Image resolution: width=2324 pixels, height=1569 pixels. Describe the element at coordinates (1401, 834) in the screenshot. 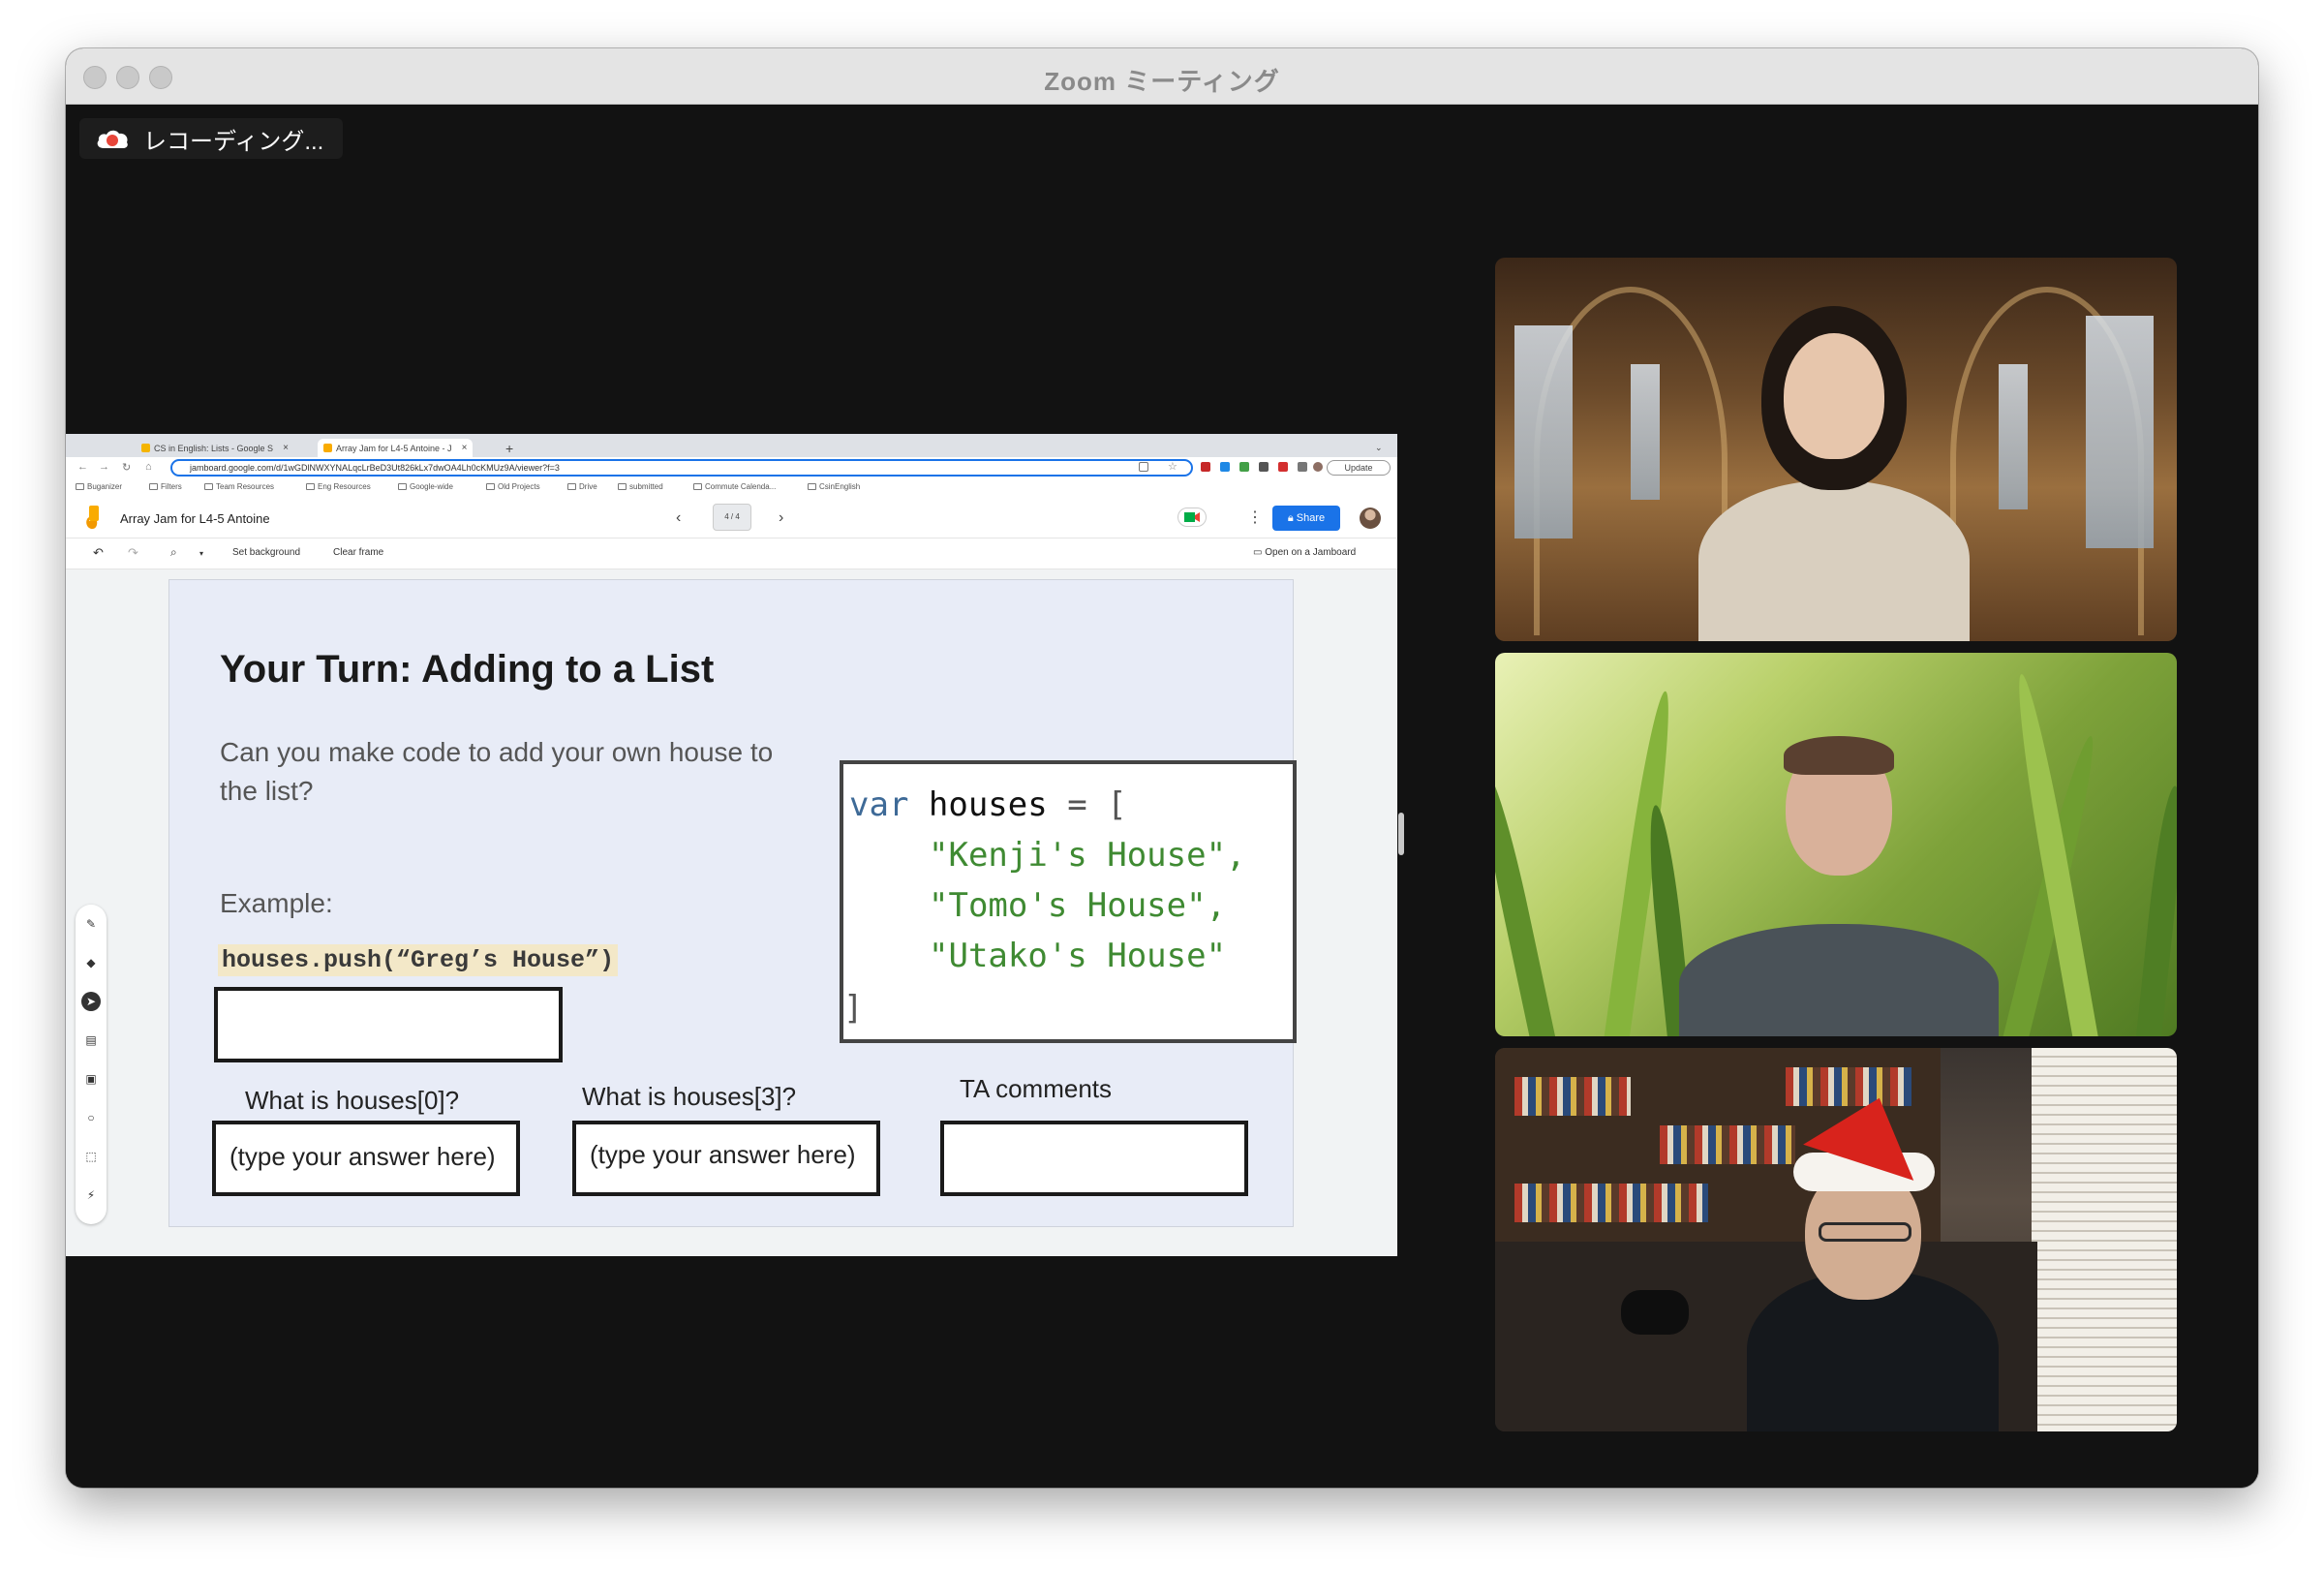

I see `split-view-handle` at that location.